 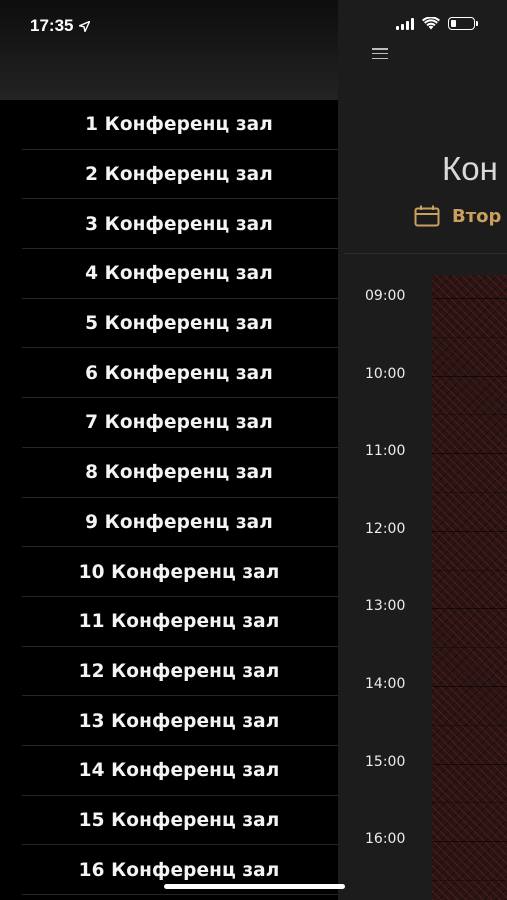 What do you see at coordinates (179, 224) in the screenshot?
I see `room-label: 3 Конференц зал` at bounding box center [179, 224].